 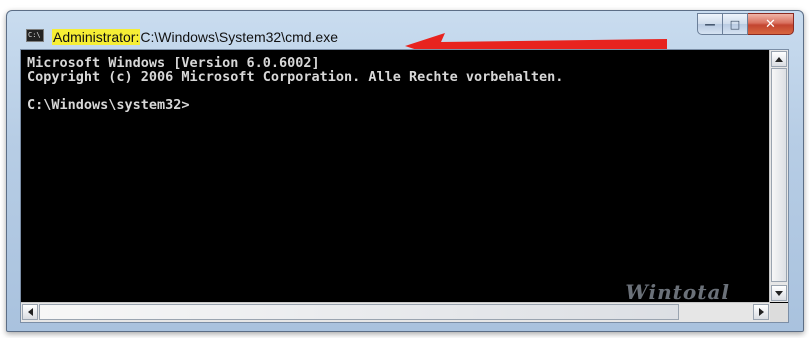 What do you see at coordinates (96, 37) in the screenshot?
I see `title-admin-label: Administrator:` at bounding box center [96, 37].